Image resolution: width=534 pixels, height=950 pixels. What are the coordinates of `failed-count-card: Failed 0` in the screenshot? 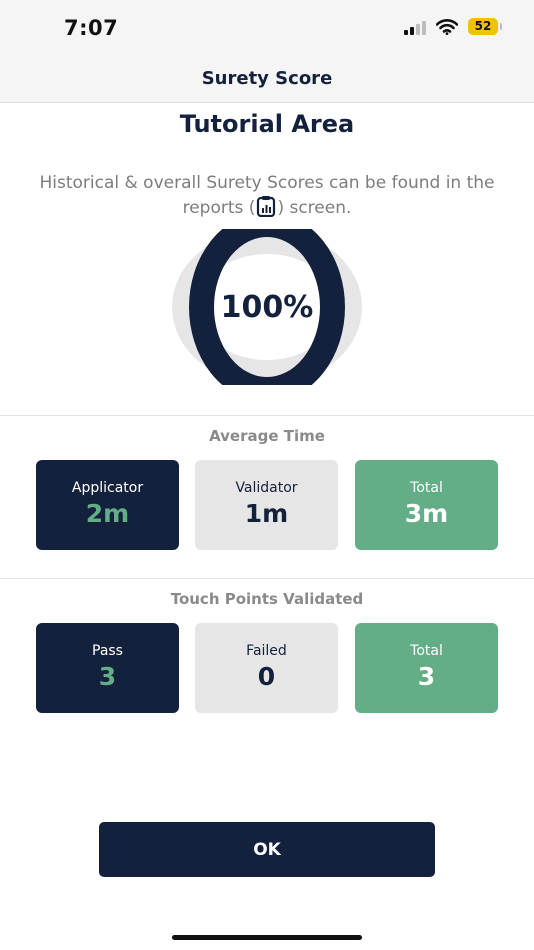 It's located at (266, 668).